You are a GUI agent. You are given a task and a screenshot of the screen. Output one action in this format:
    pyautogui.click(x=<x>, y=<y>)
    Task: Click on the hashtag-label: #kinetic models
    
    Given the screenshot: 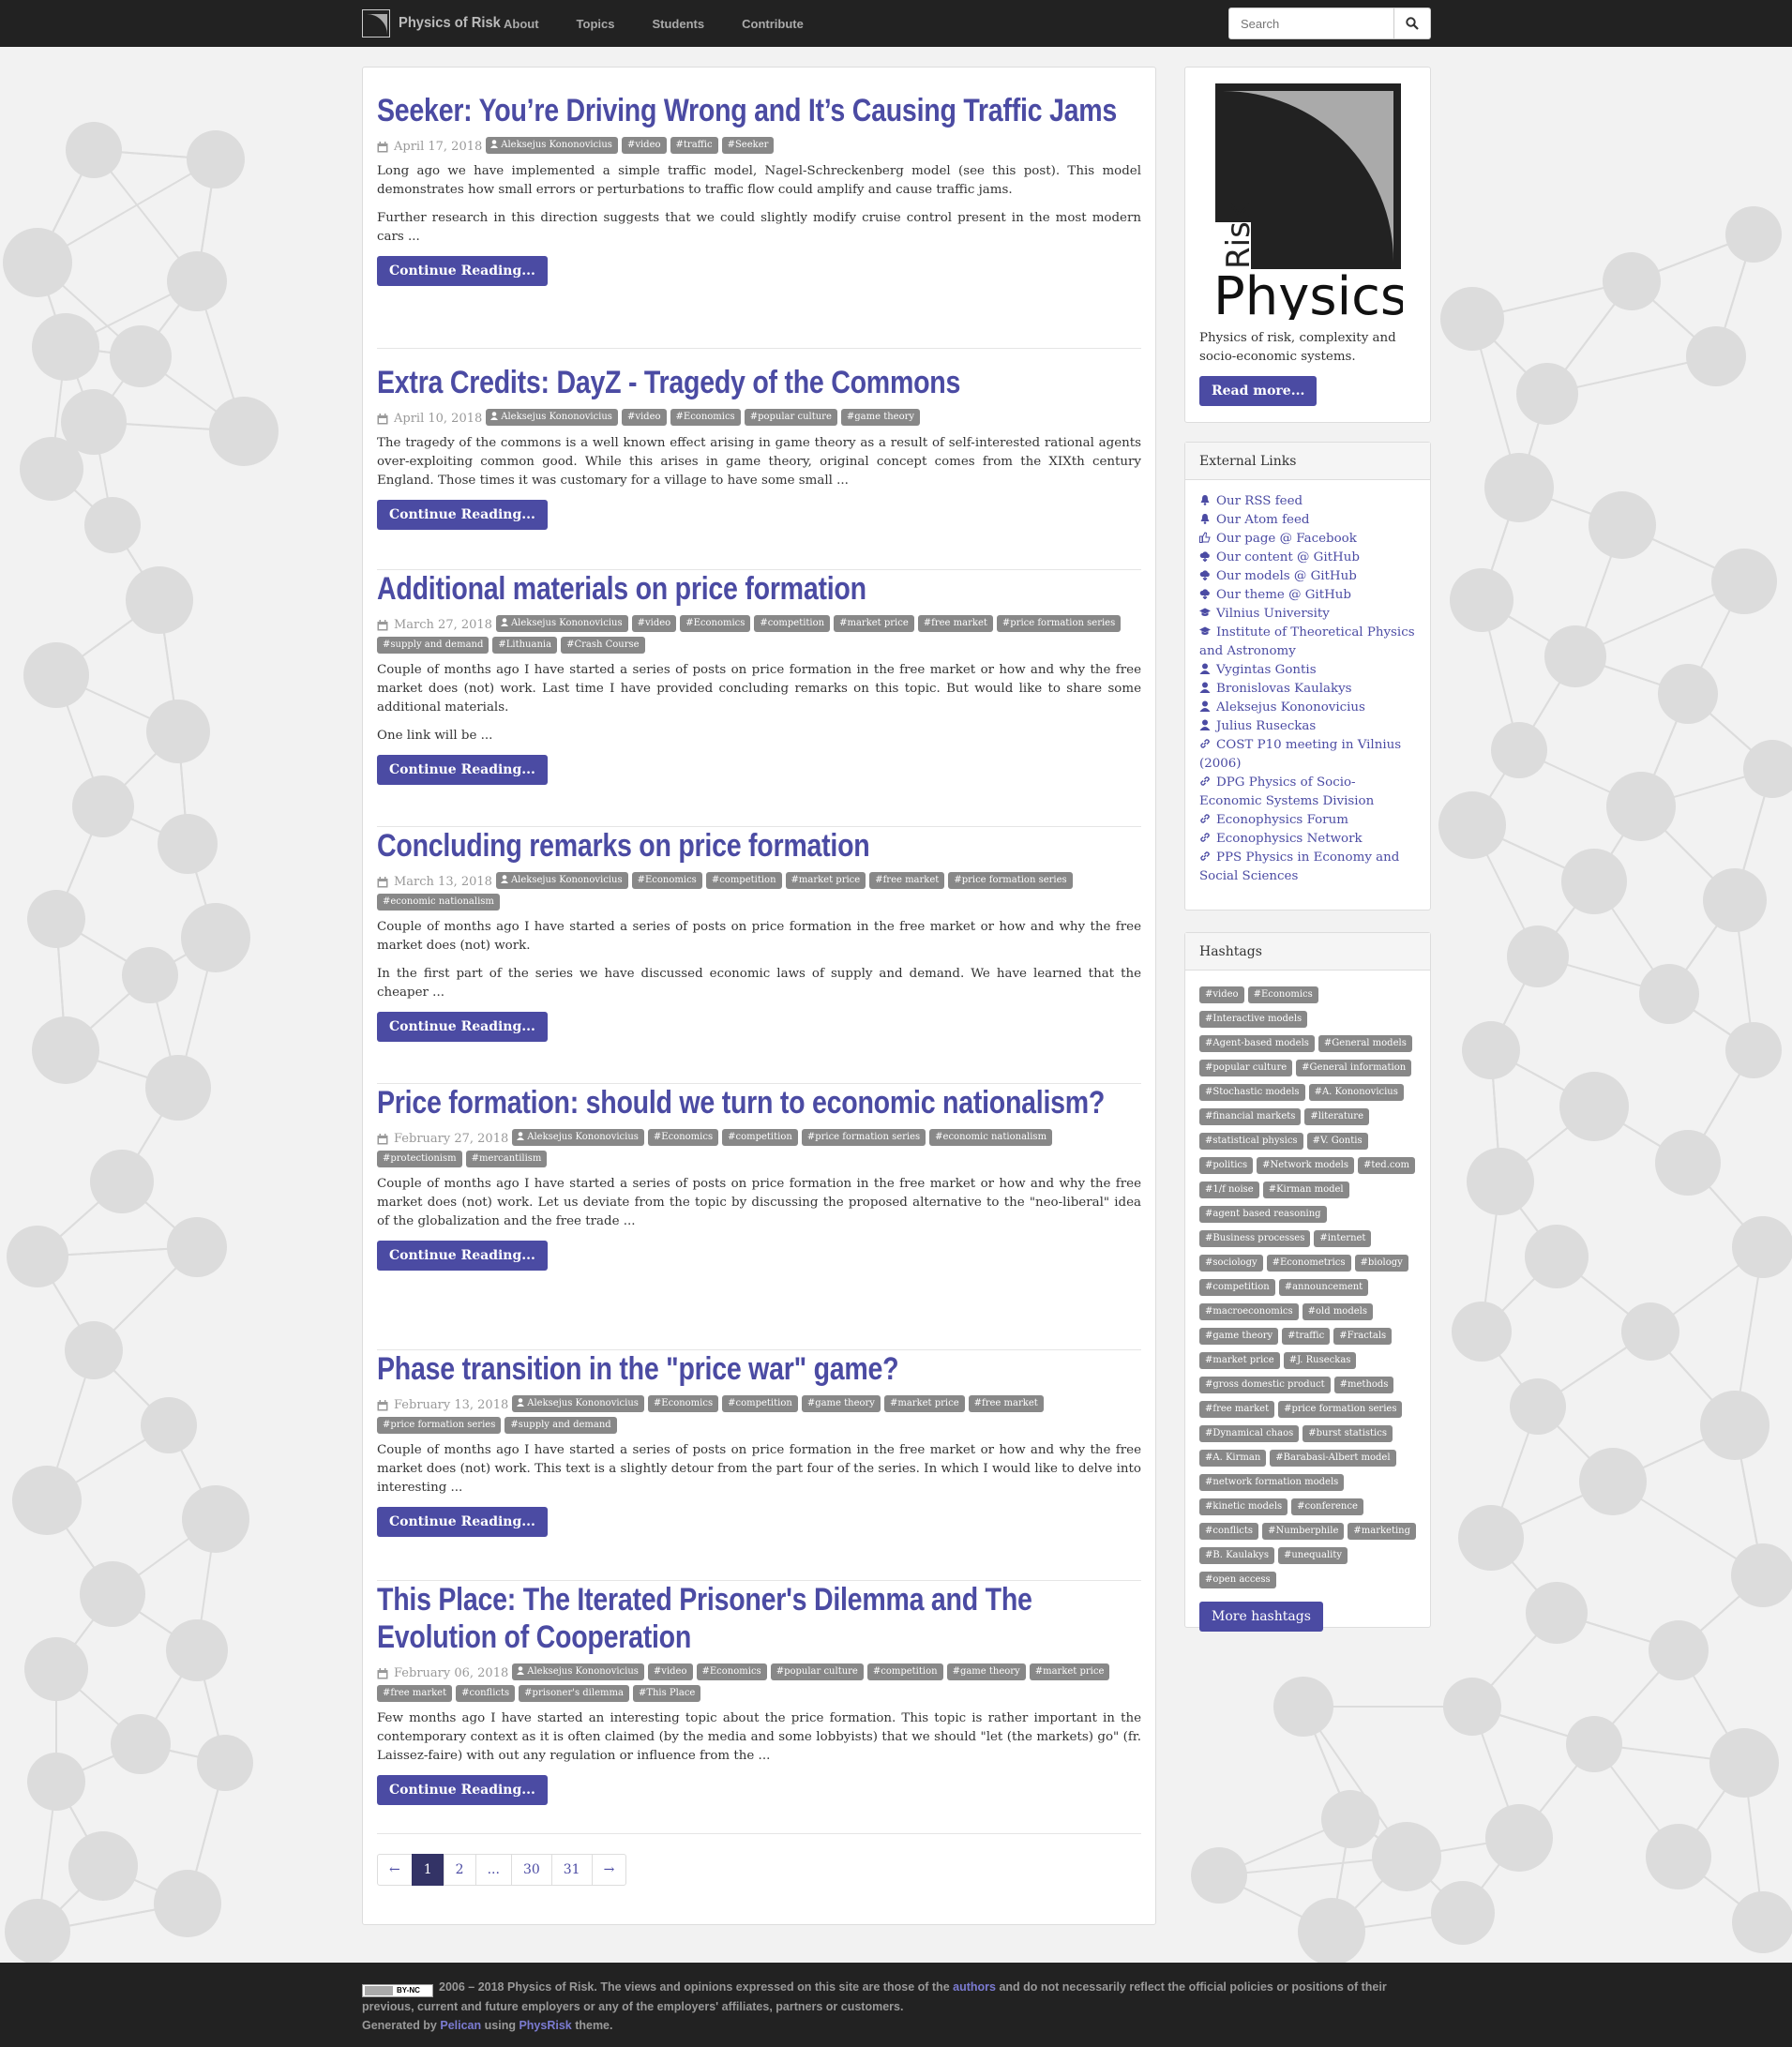 What is the action you would take?
    pyautogui.click(x=1243, y=1506)
    